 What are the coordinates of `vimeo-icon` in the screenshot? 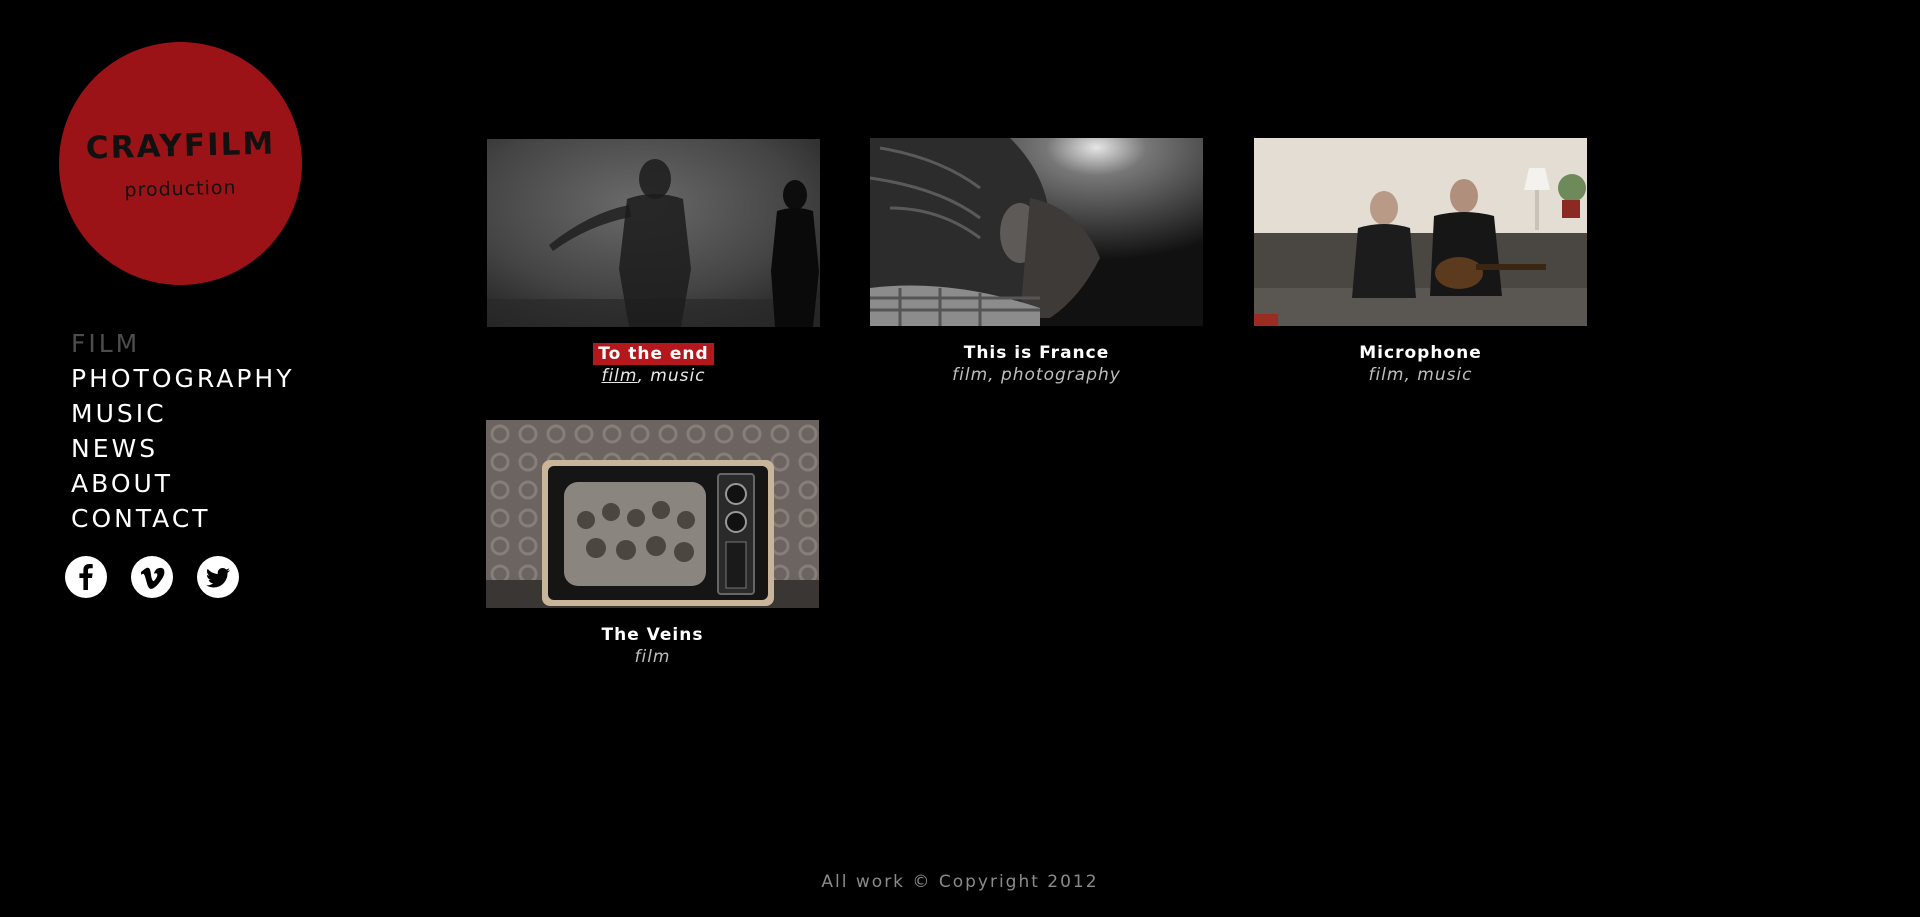 It's located at (152, 577).